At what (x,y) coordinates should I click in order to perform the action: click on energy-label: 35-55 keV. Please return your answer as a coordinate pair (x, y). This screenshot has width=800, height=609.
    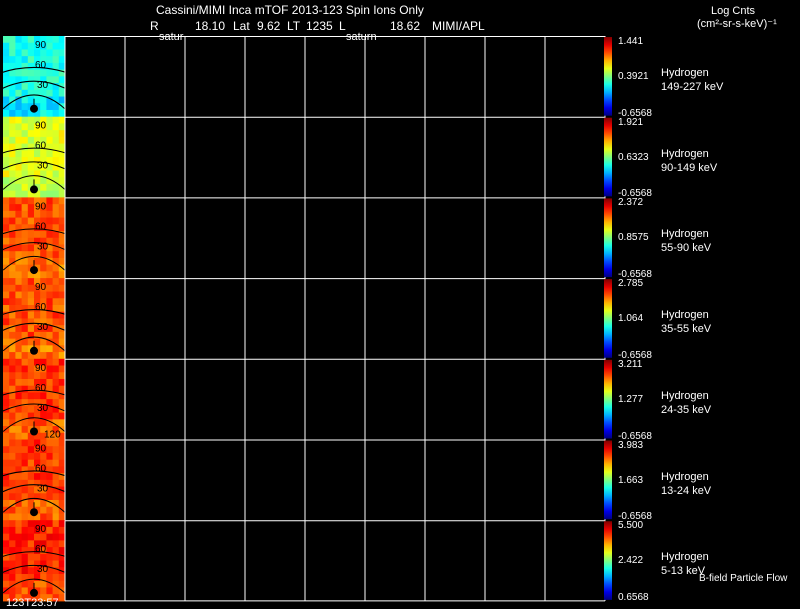
    Looking at the image, I should click on (686, 329).